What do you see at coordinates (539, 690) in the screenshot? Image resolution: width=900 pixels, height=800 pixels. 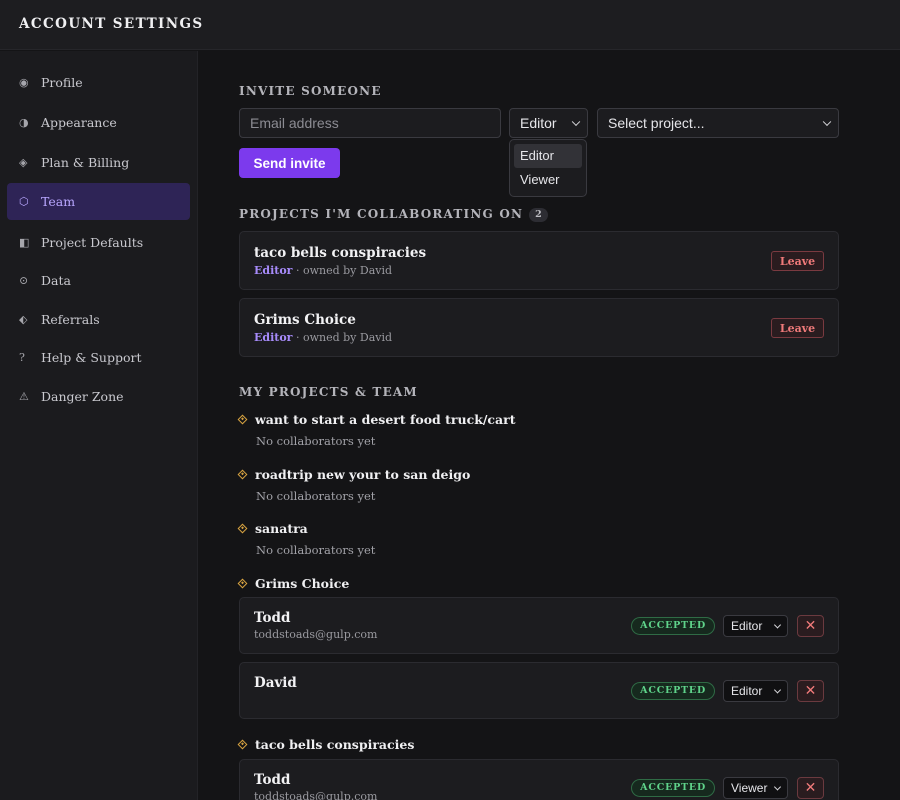 I see `member-card: David ACCEPTED Editor ✕` at bounding box center [539, 690].